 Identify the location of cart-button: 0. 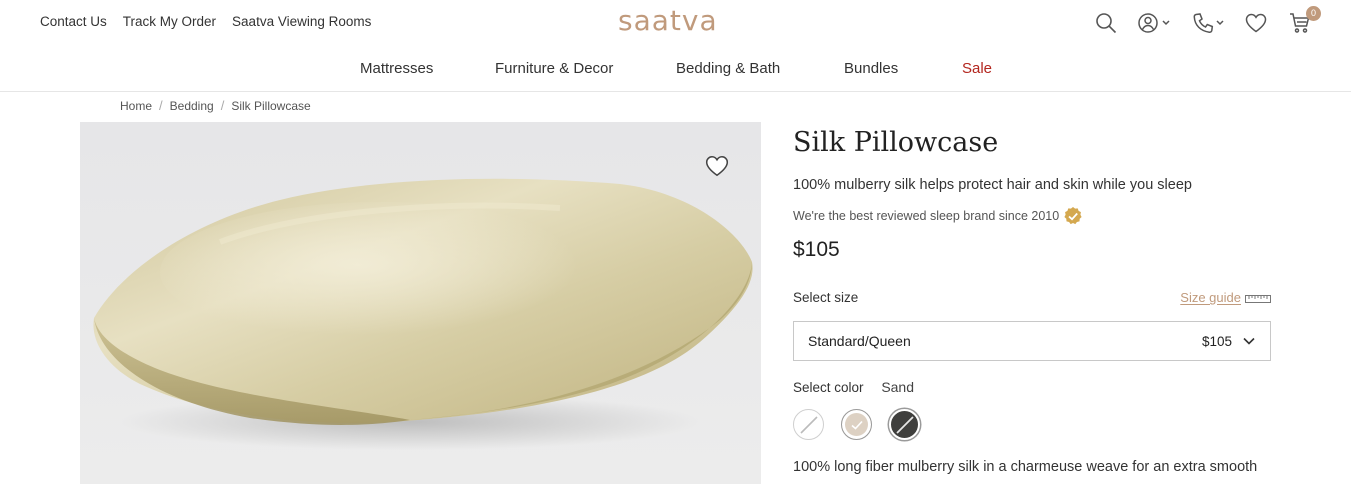
(1304, 21).